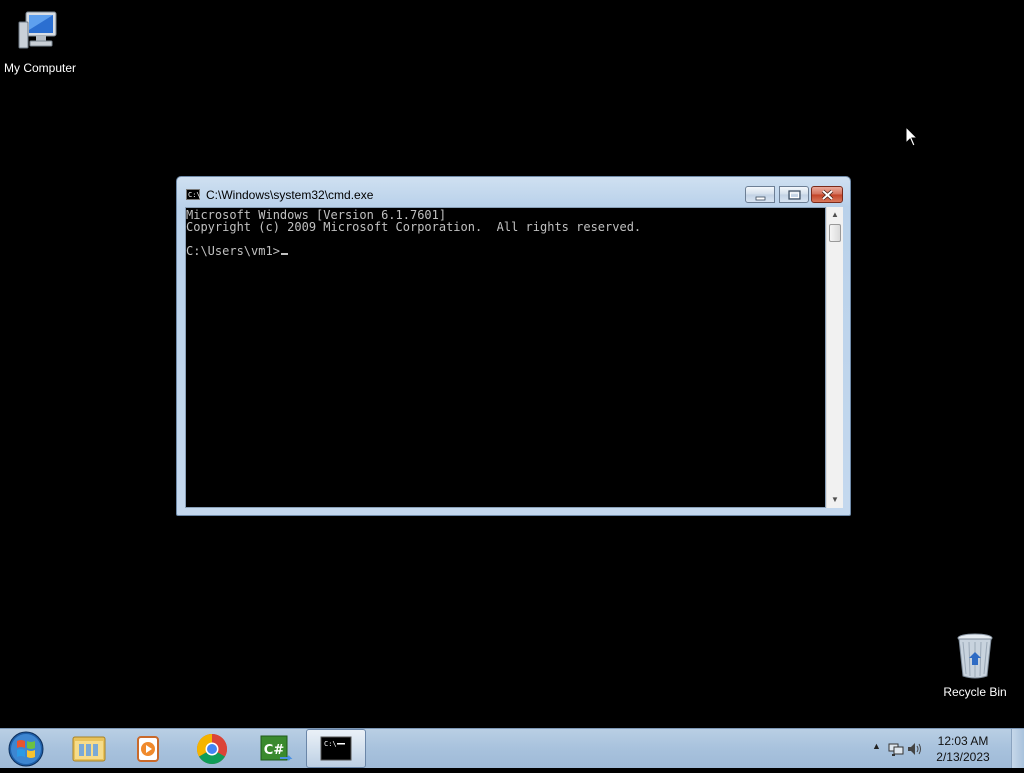 The image size is (1024, 773). What do you see at coordinates (1017, 748) in the screenshot?
I see `show-desktop-button` at bounding box center [1017, 748].